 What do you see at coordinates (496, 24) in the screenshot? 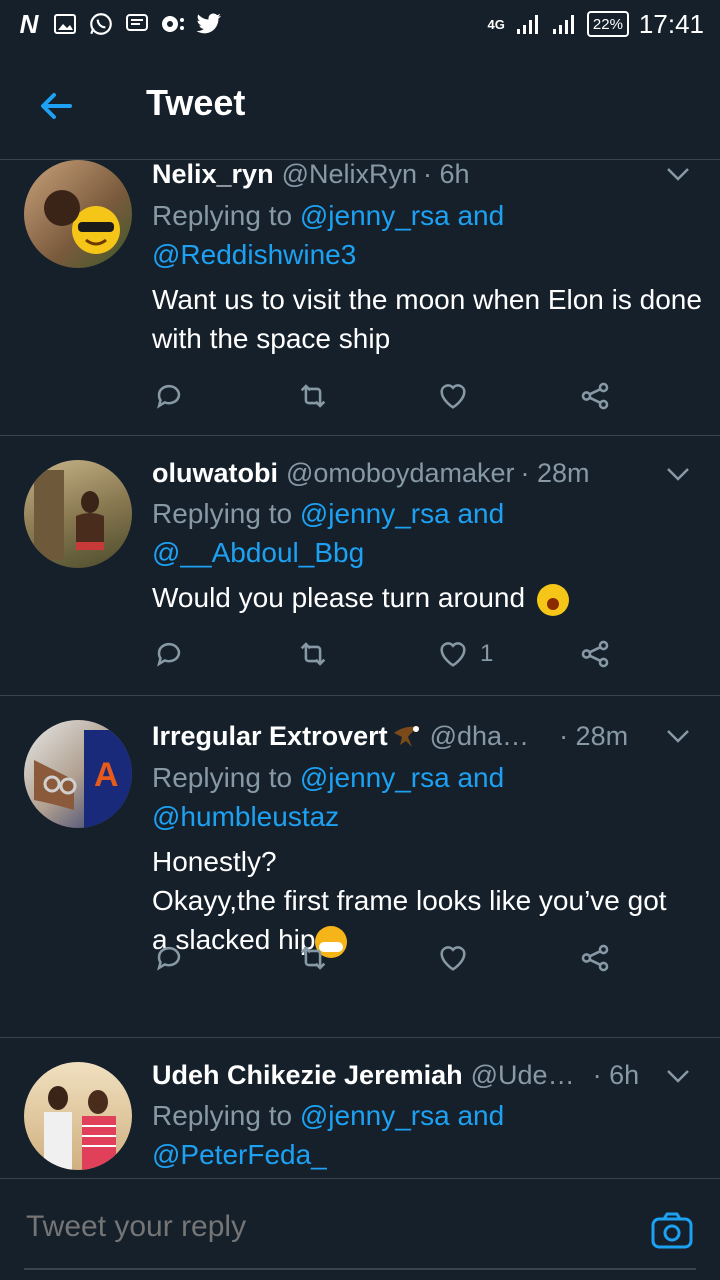
I see `network-type: 4G` at bounding box center [496, 24].